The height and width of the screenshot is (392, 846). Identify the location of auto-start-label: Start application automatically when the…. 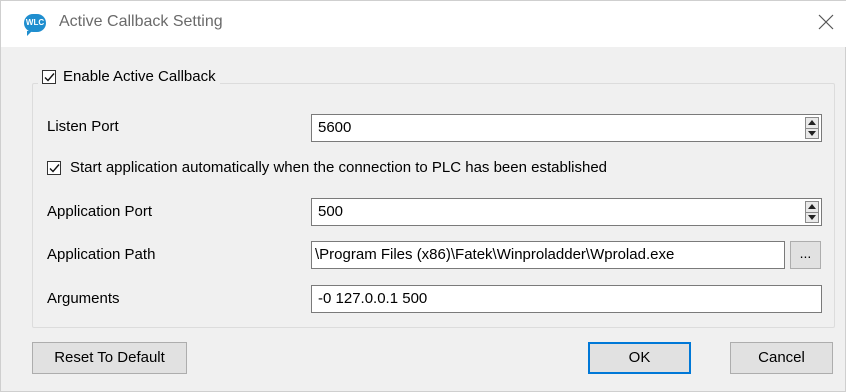
(339, 167).